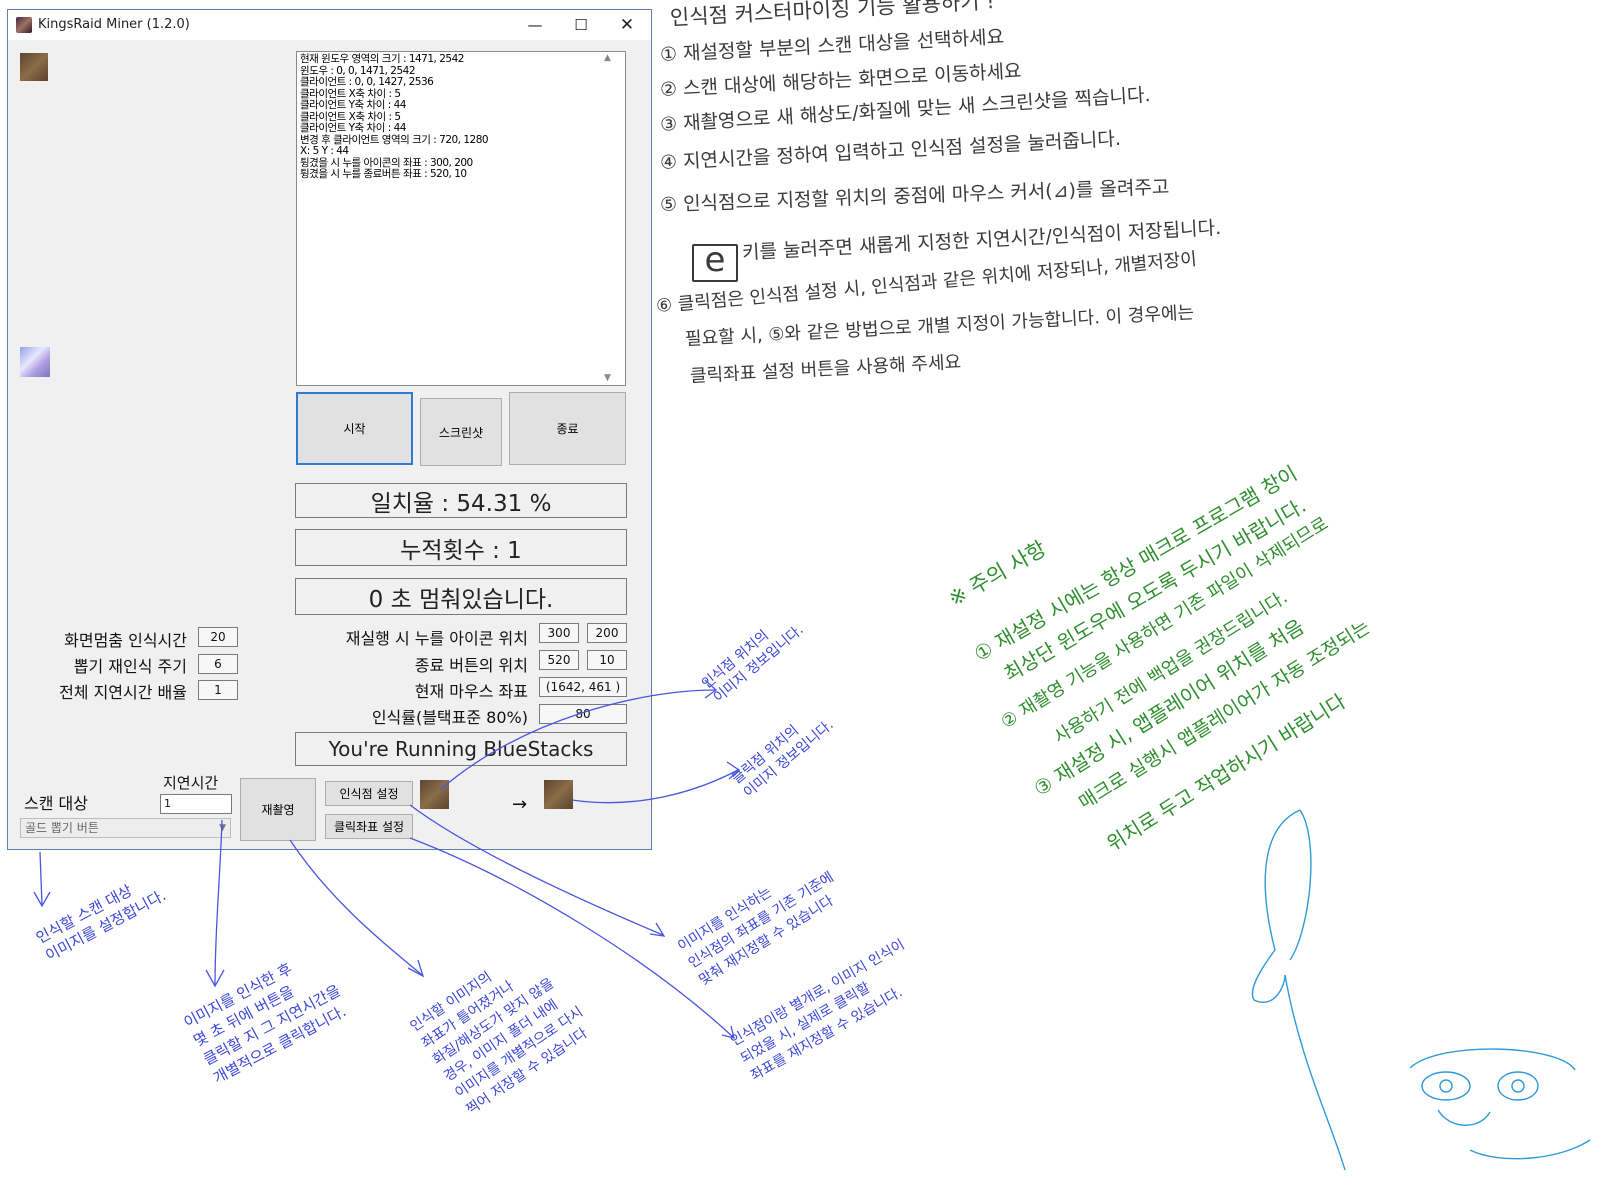 This screenshot has width=1600, height=1200. What do you see at coordinates (536, 870) in the screenshot?
I see `arrow-rec-button` at bounding box center [536, 870].